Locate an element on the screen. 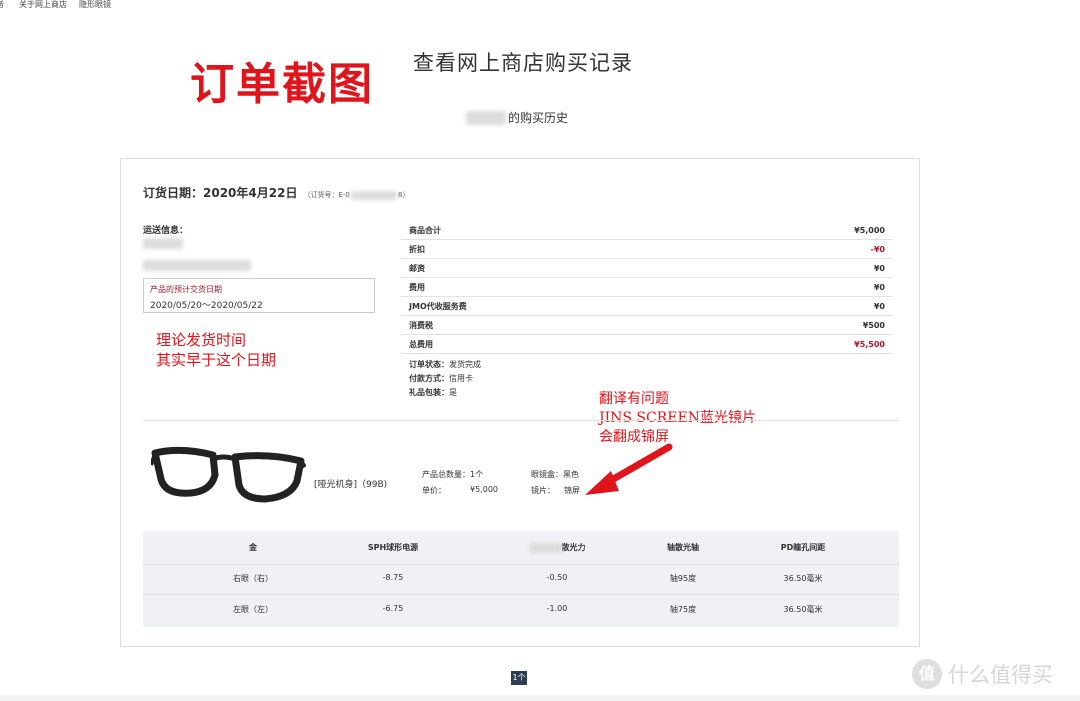 The image size is (1080, 701). annotation-trans-line1: 翻译有问题 is located at coordinates (634, 399).